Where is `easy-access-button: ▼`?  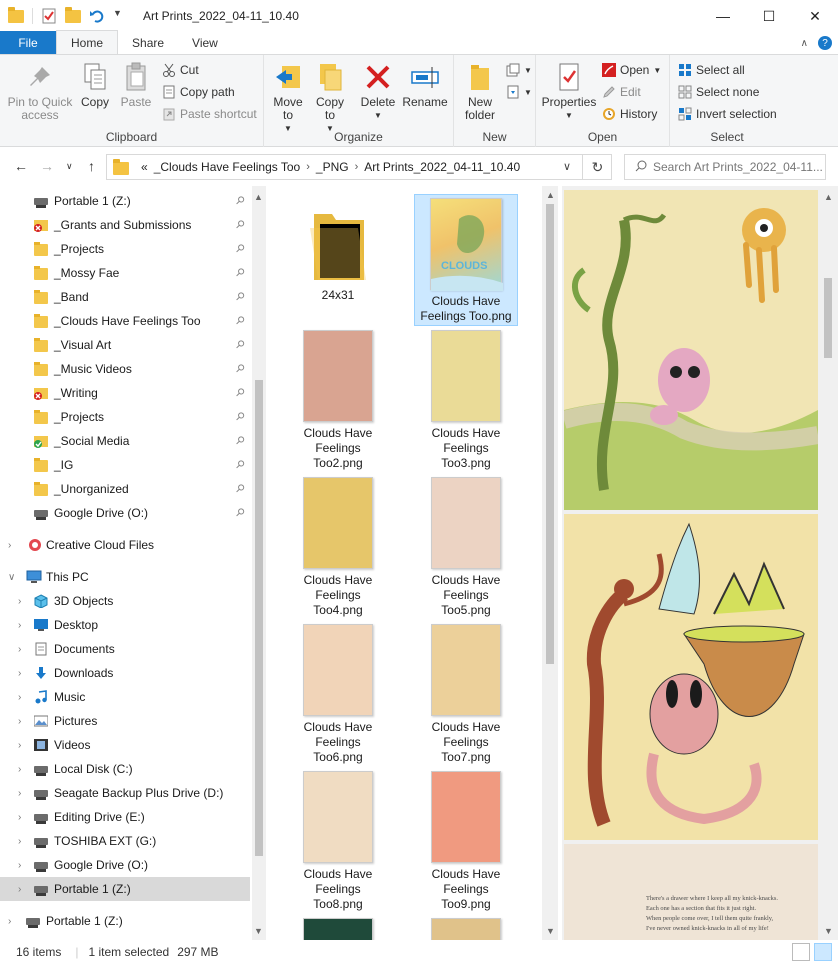
easy-access-button: ▼ is located at coordinates (519, 92).